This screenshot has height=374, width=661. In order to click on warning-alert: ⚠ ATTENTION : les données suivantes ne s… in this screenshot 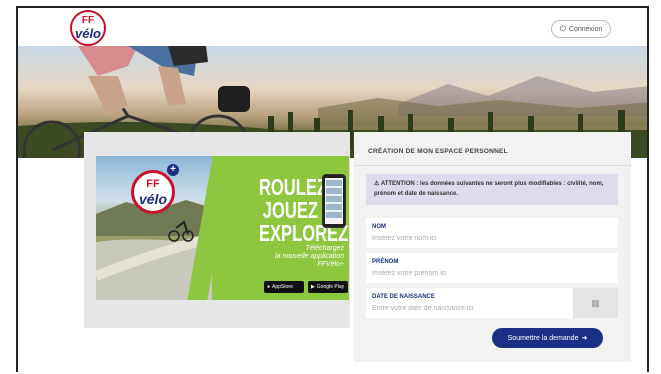, I will do `click(492, 189)`.